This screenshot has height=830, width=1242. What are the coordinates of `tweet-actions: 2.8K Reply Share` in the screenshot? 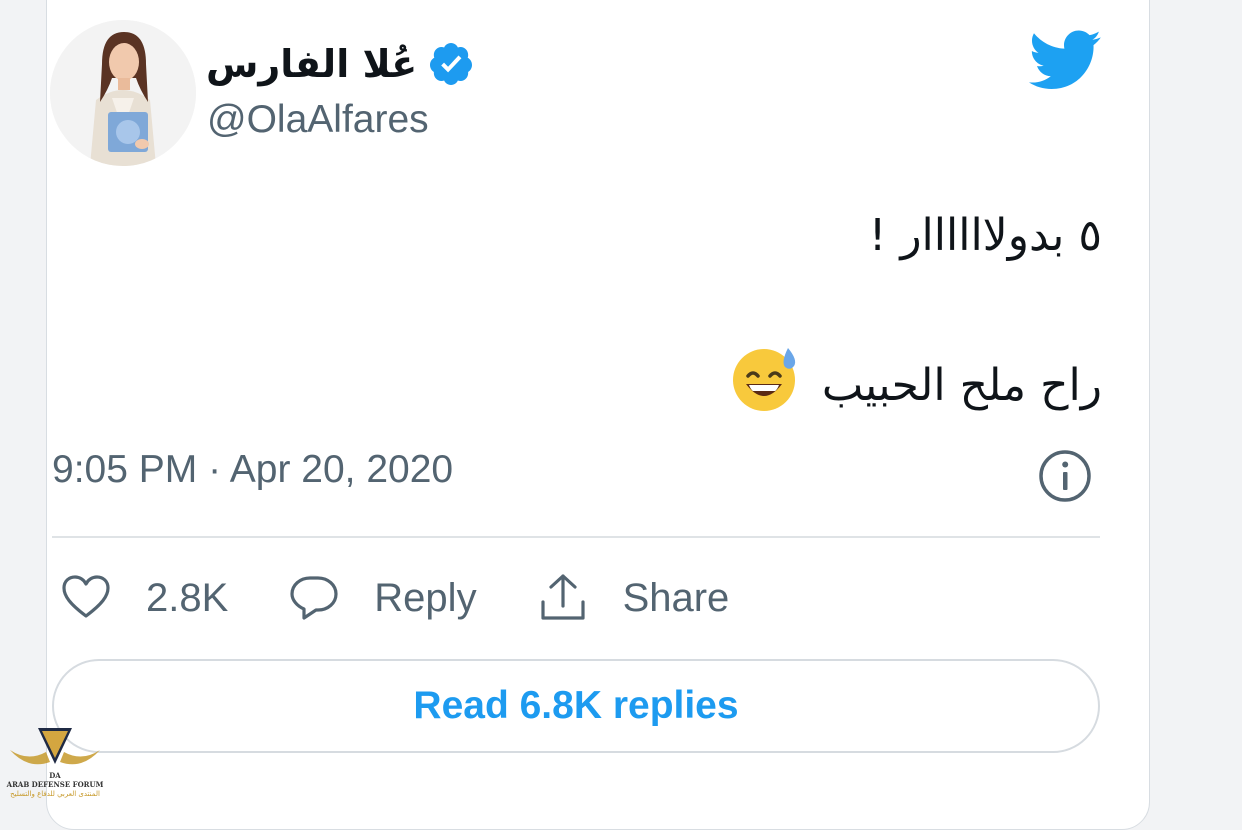 It's located at (424, 598).